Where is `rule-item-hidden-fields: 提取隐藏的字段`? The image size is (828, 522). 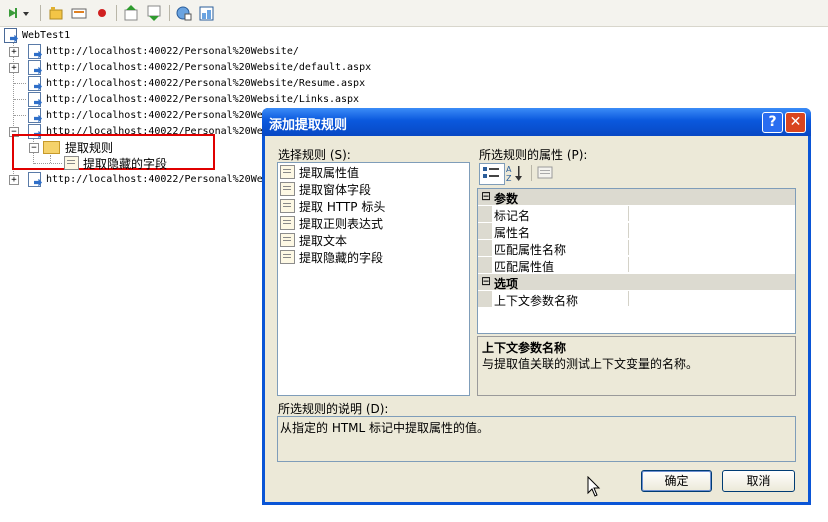 rule-item-hidden-fields: 提取隐藏的字段 is located at coordinates (331, 257).